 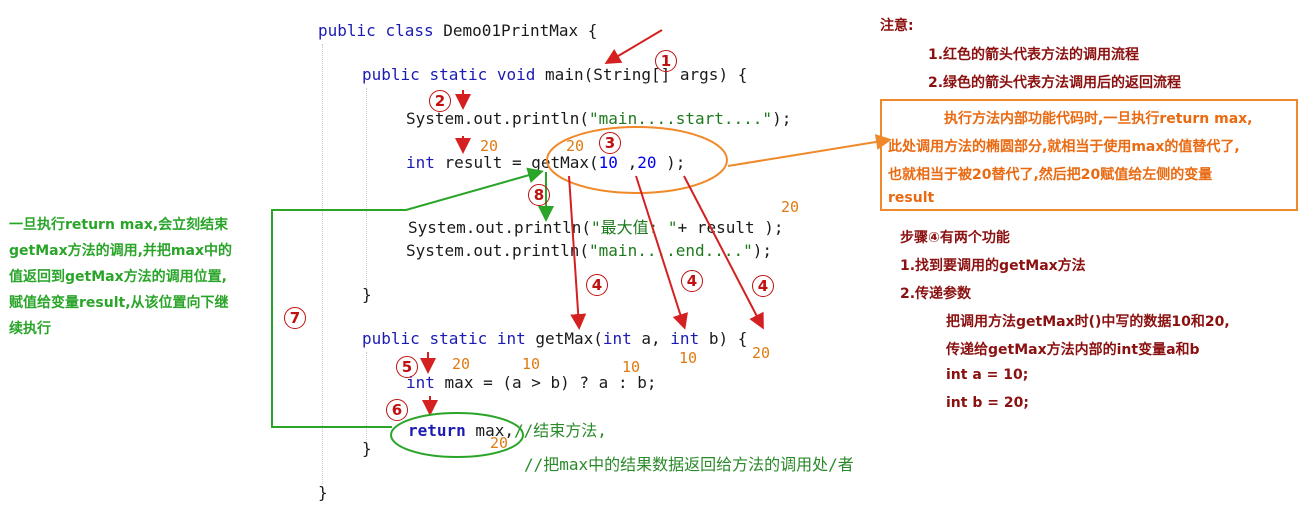 What do you see at coordinates (397, 410) in the screenshot?
I see `step-marker-6: 6` at bounding box center [397, 410].